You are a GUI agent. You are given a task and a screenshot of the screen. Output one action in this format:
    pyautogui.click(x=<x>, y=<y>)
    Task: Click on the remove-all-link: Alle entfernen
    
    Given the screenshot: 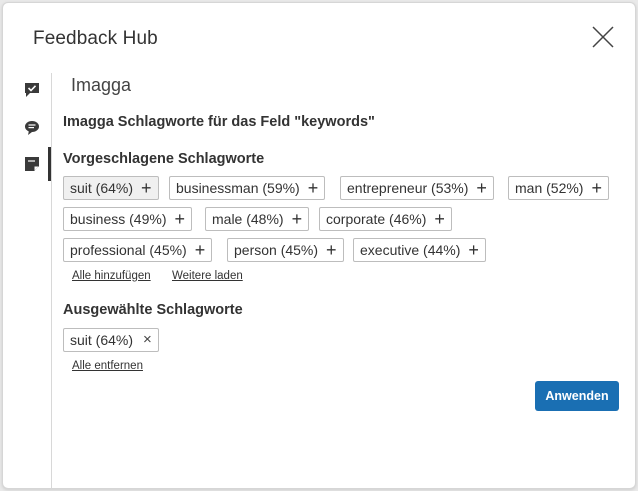 What is the action you would take?
    pyautogui.click(x=107, y=366)
    